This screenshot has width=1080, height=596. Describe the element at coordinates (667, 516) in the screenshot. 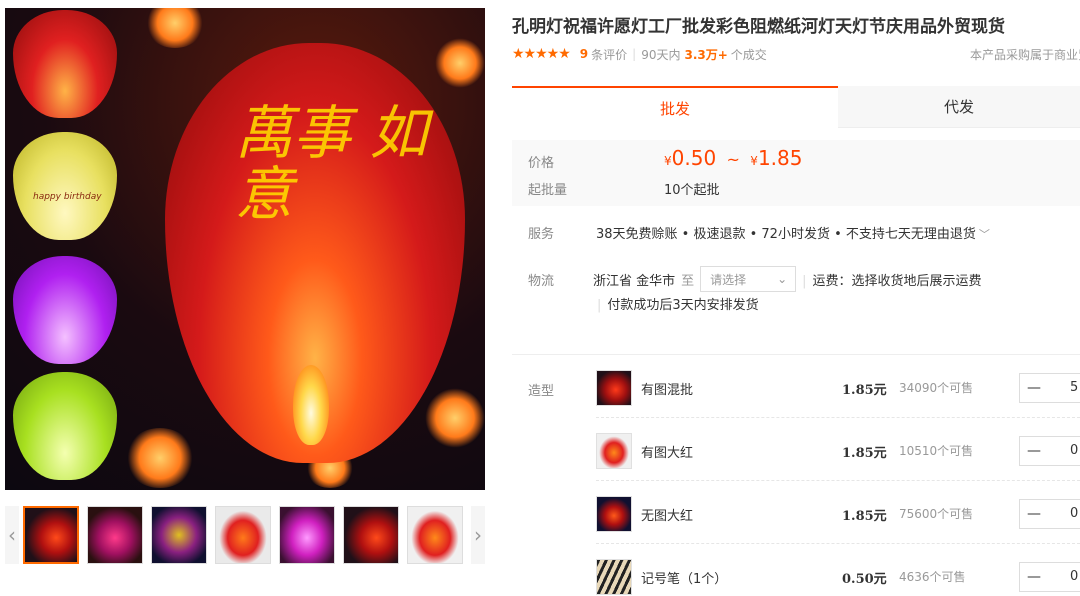

I see `sku-name: 无图大红` at that location.